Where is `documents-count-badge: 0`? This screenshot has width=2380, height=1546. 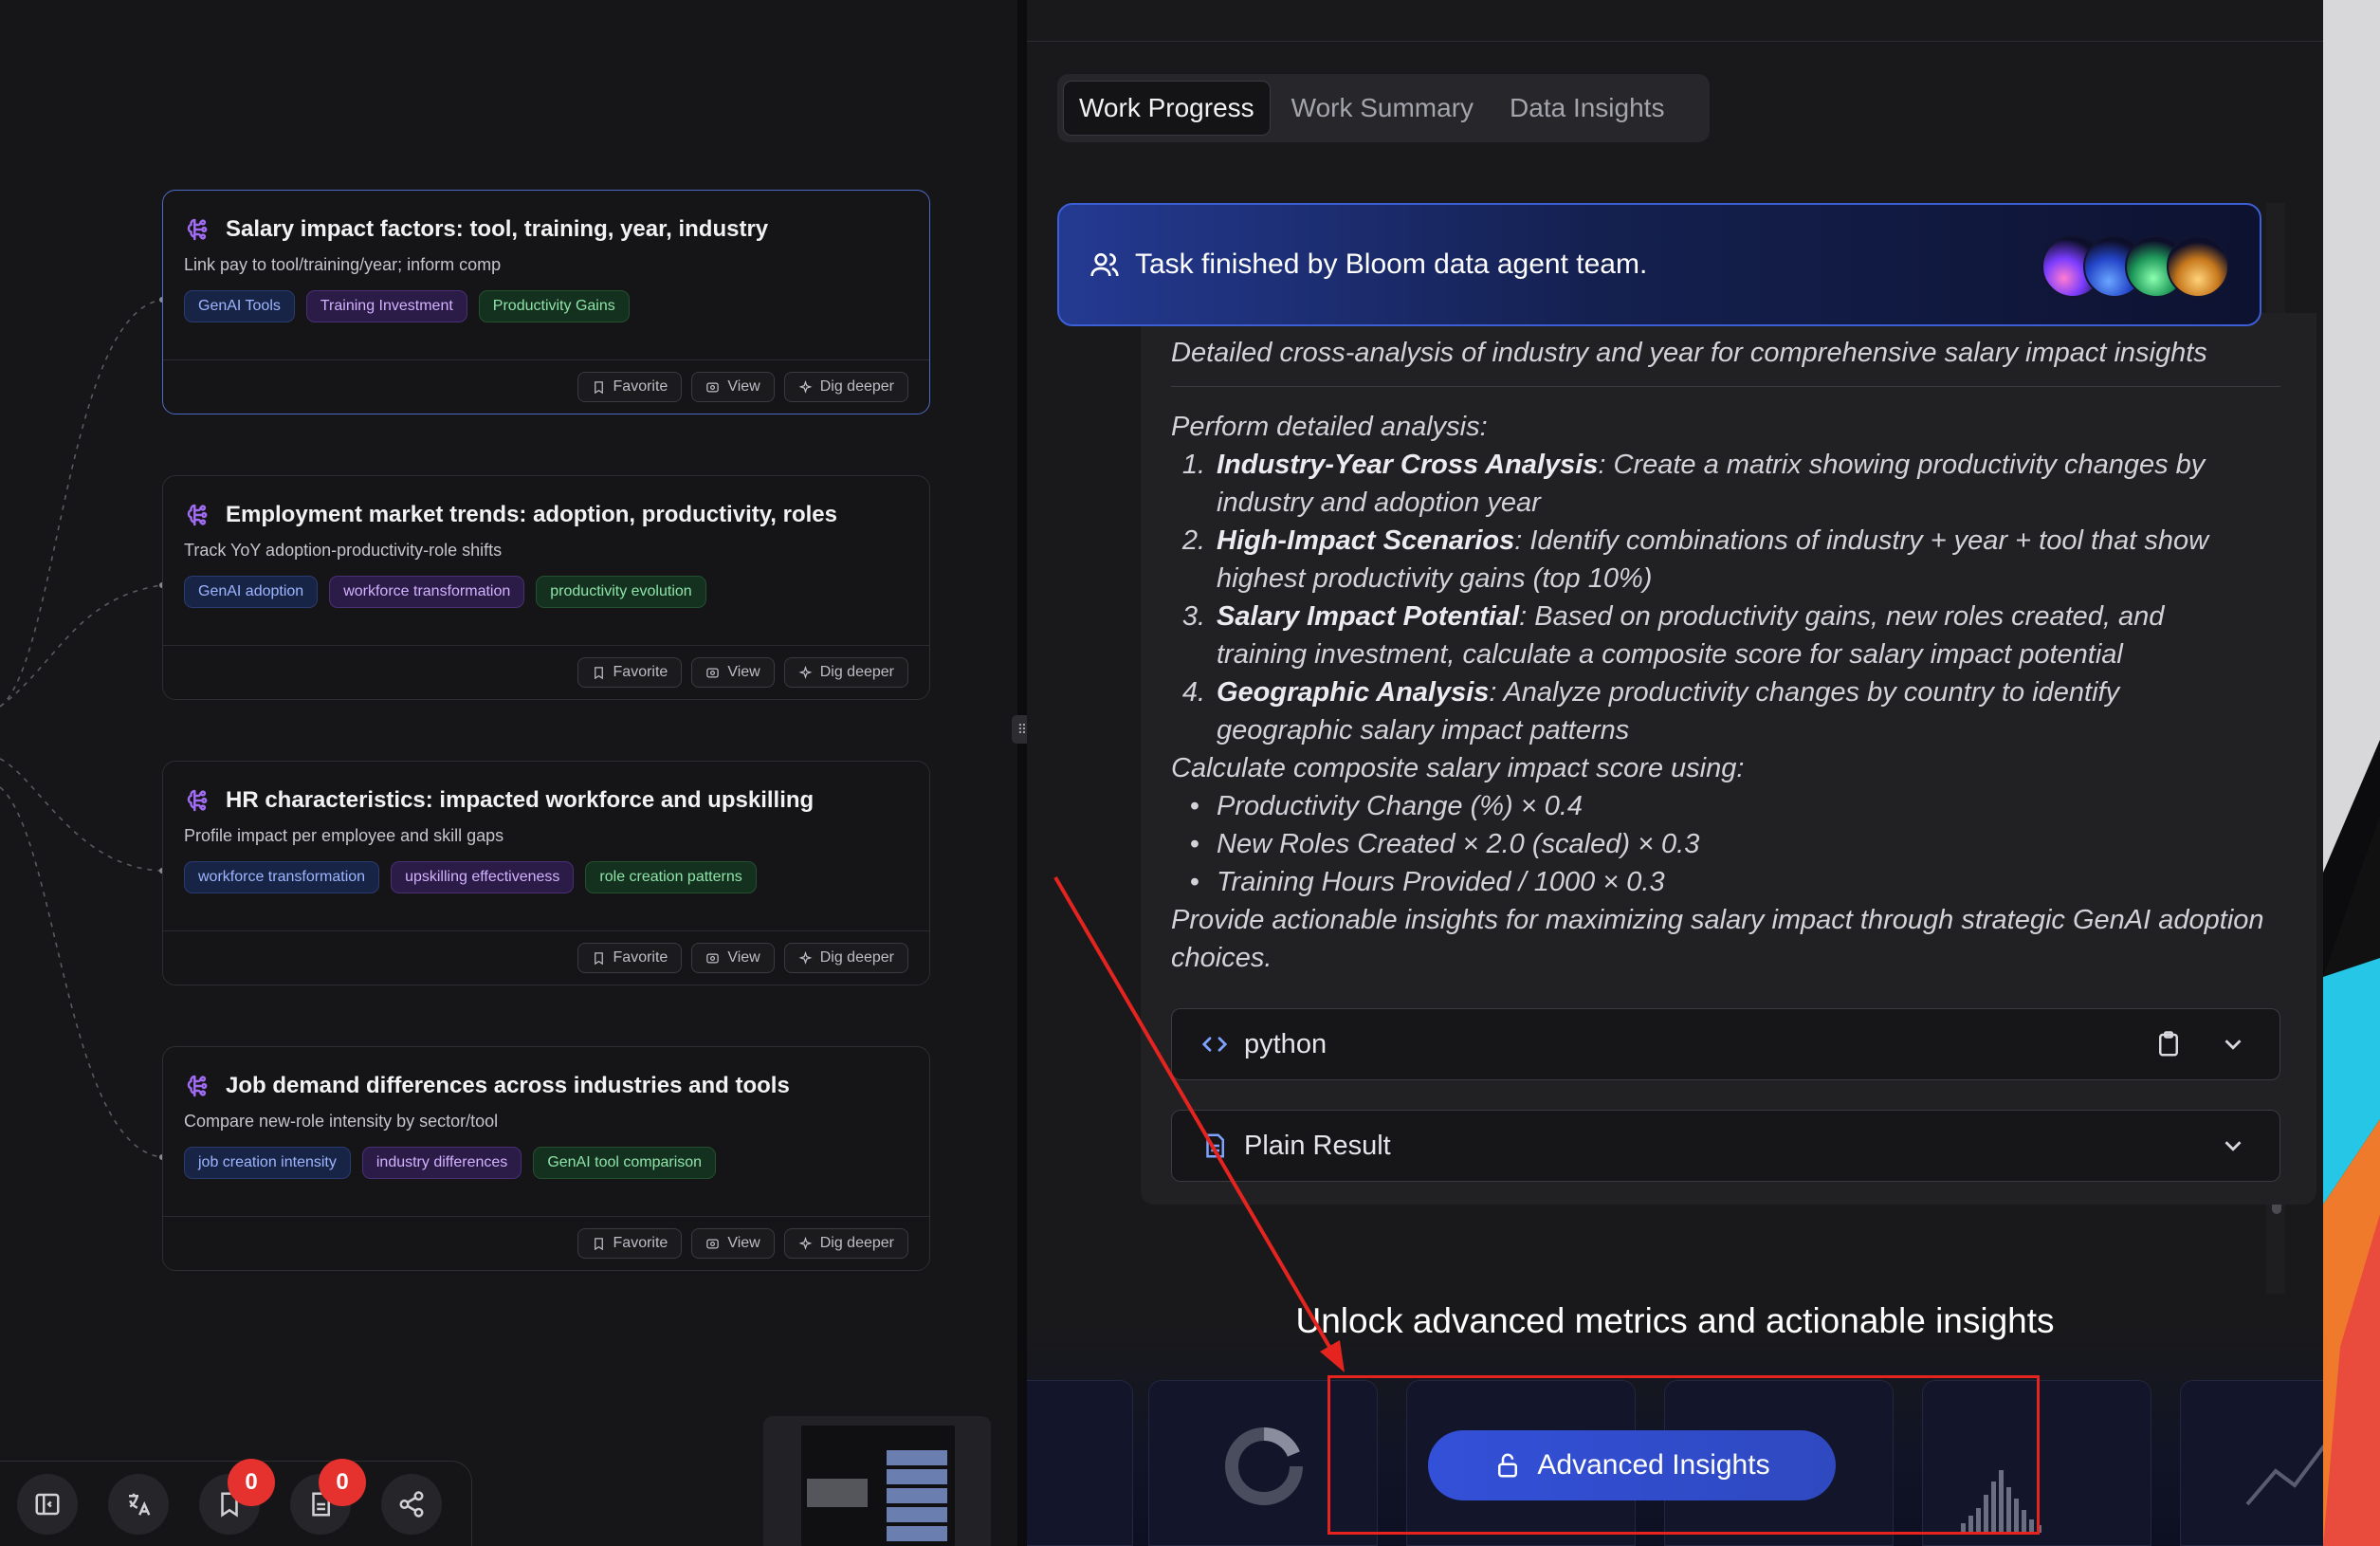
documents-count-badge: 0 is located at coordinates (342, 1482).